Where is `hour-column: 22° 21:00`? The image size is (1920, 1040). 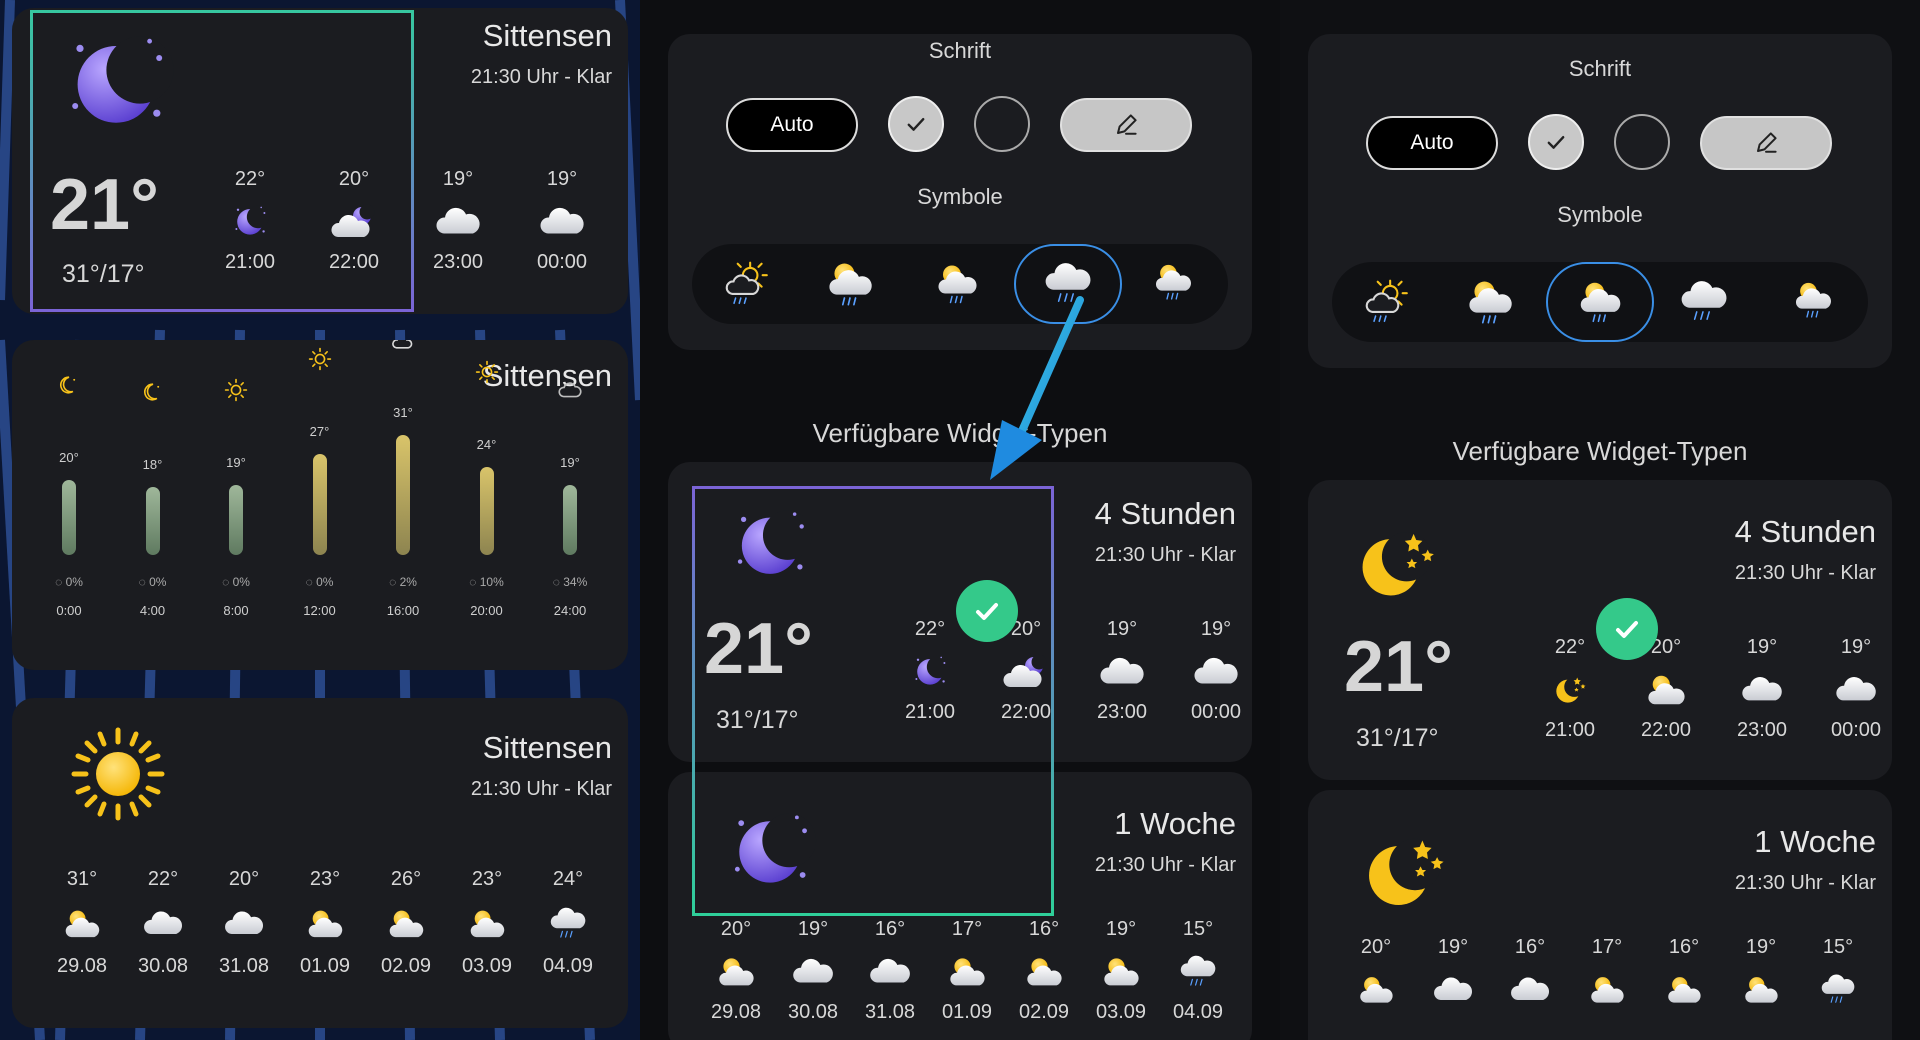
hour-column: 22° 21:00 is located at coordinates (1570, 689).